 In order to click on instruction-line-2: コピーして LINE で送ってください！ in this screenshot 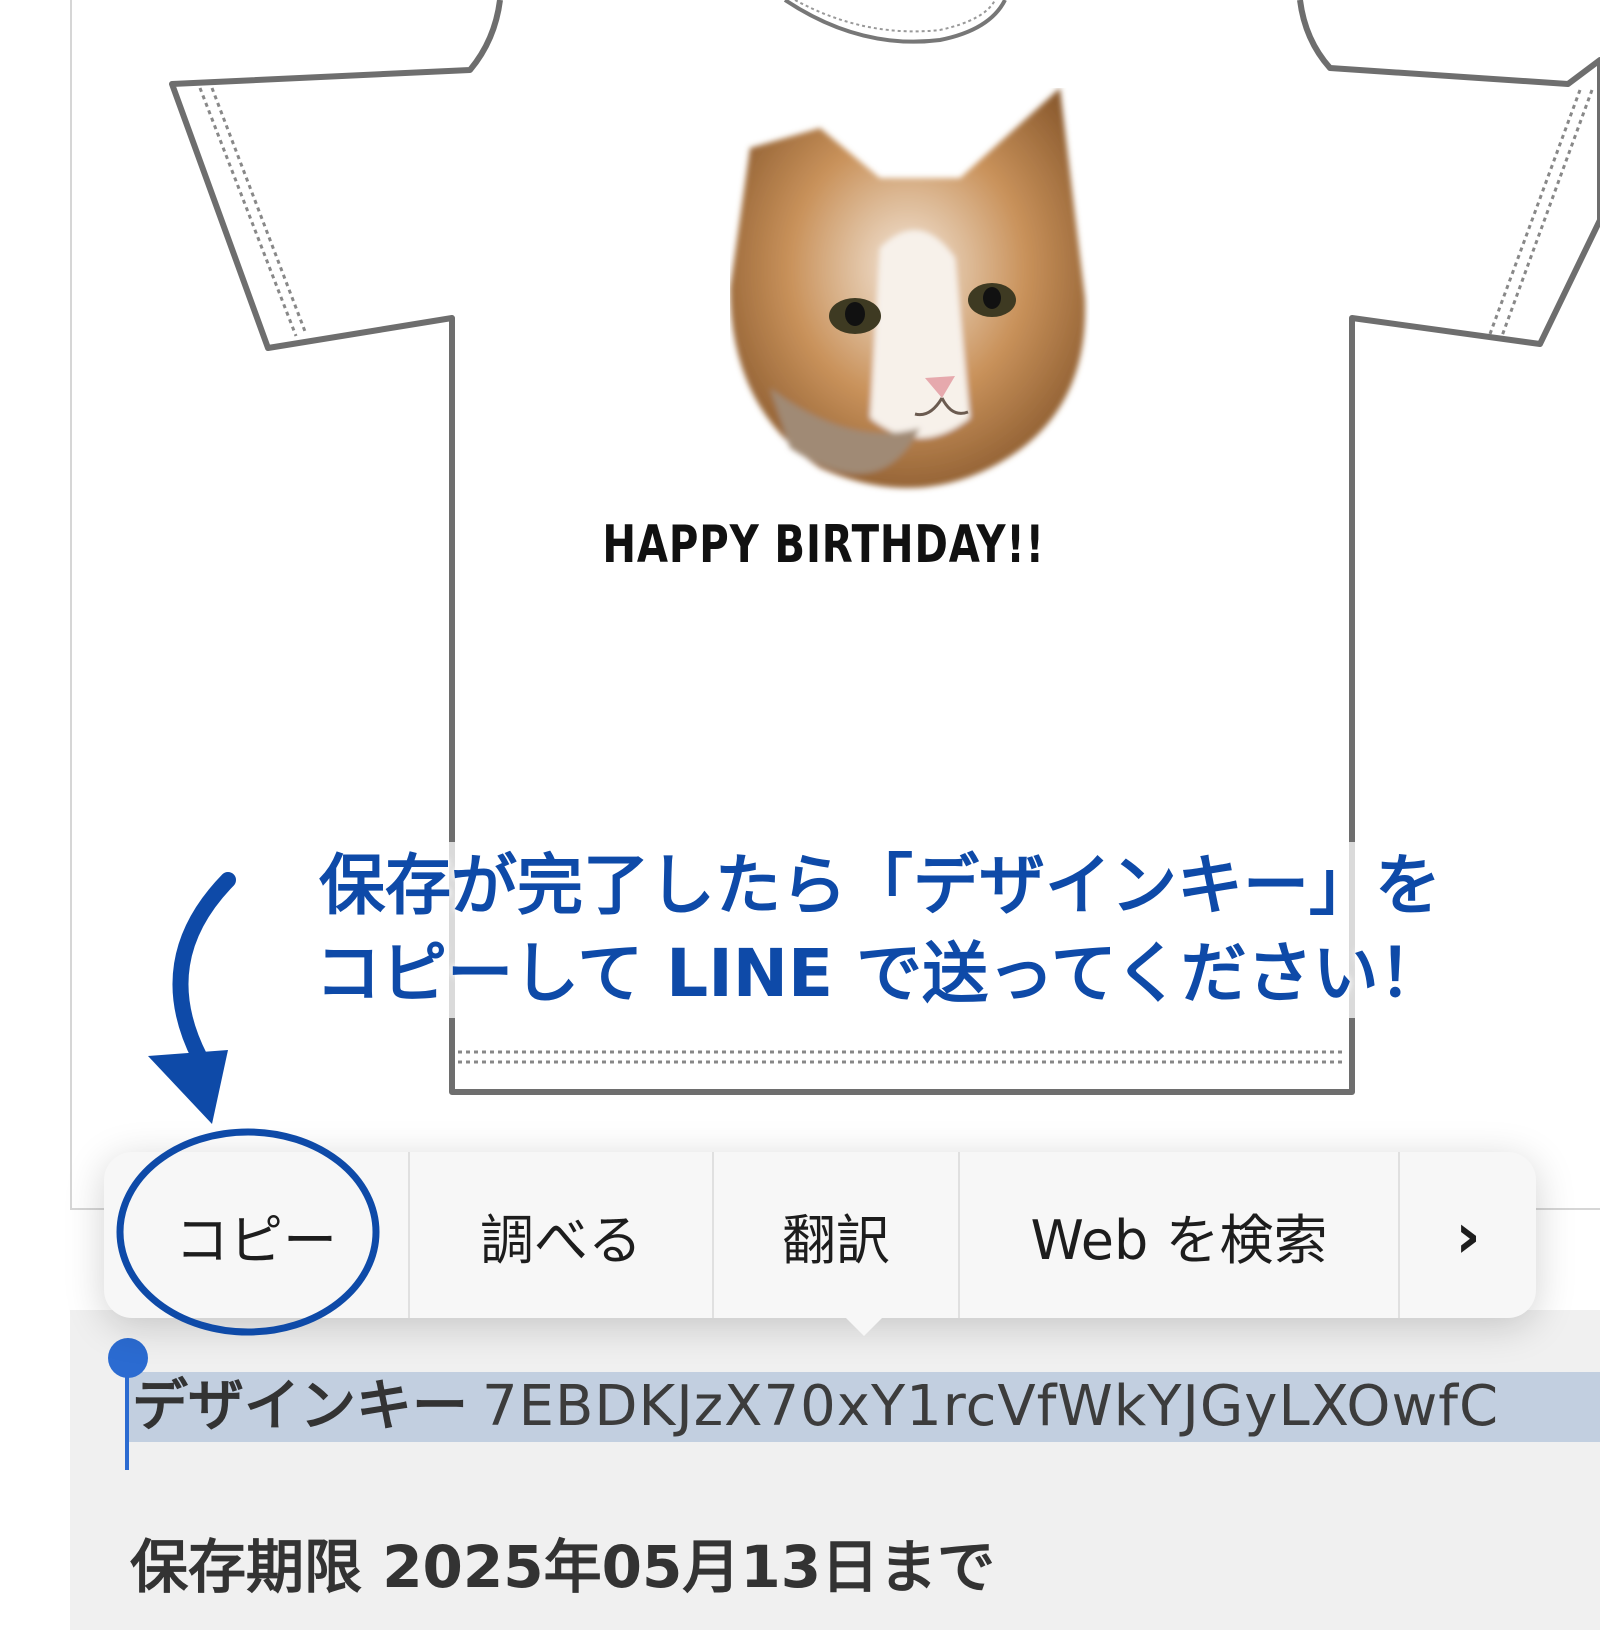, I will do `click(880, 974)`.